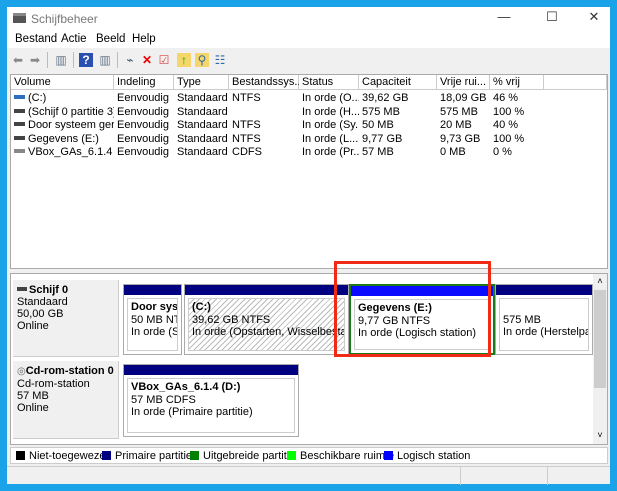  What do you see at coordinates (398, 112) in the screenshot?
I see `table-cell: 575 MB` at bounding box center [398, 112].